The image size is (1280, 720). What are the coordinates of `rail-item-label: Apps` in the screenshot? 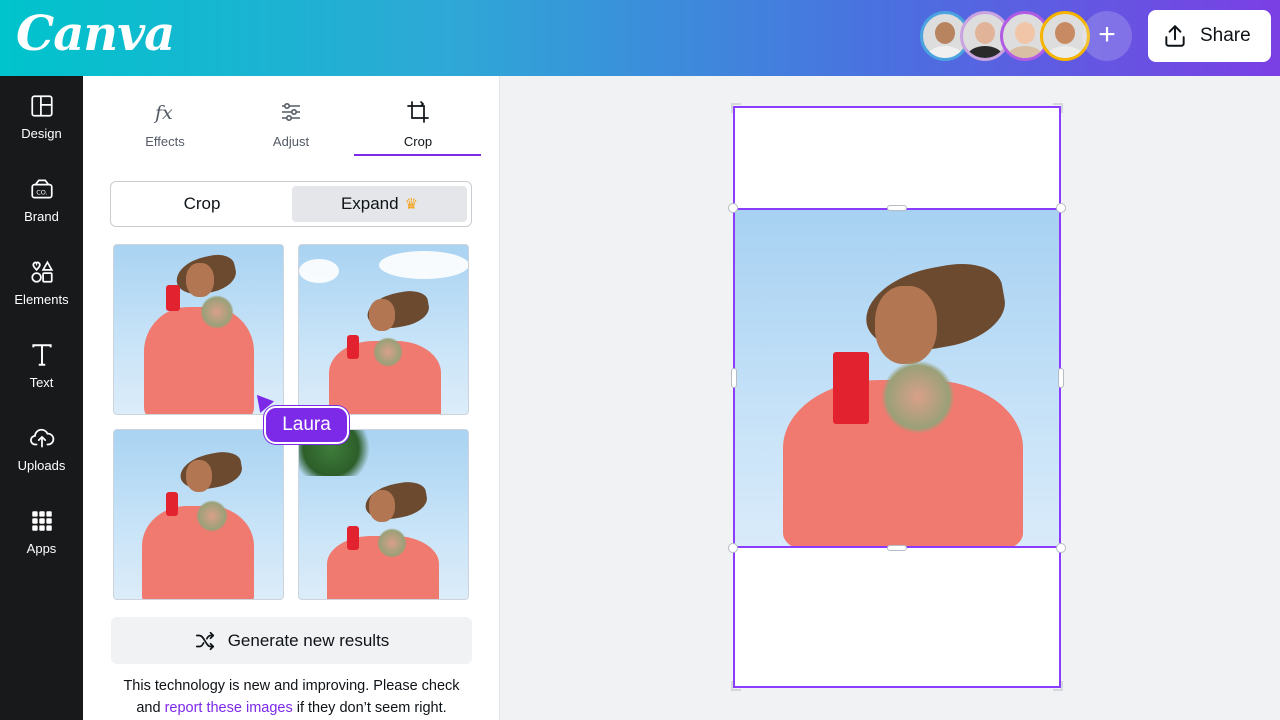 It's located at (41, 548).